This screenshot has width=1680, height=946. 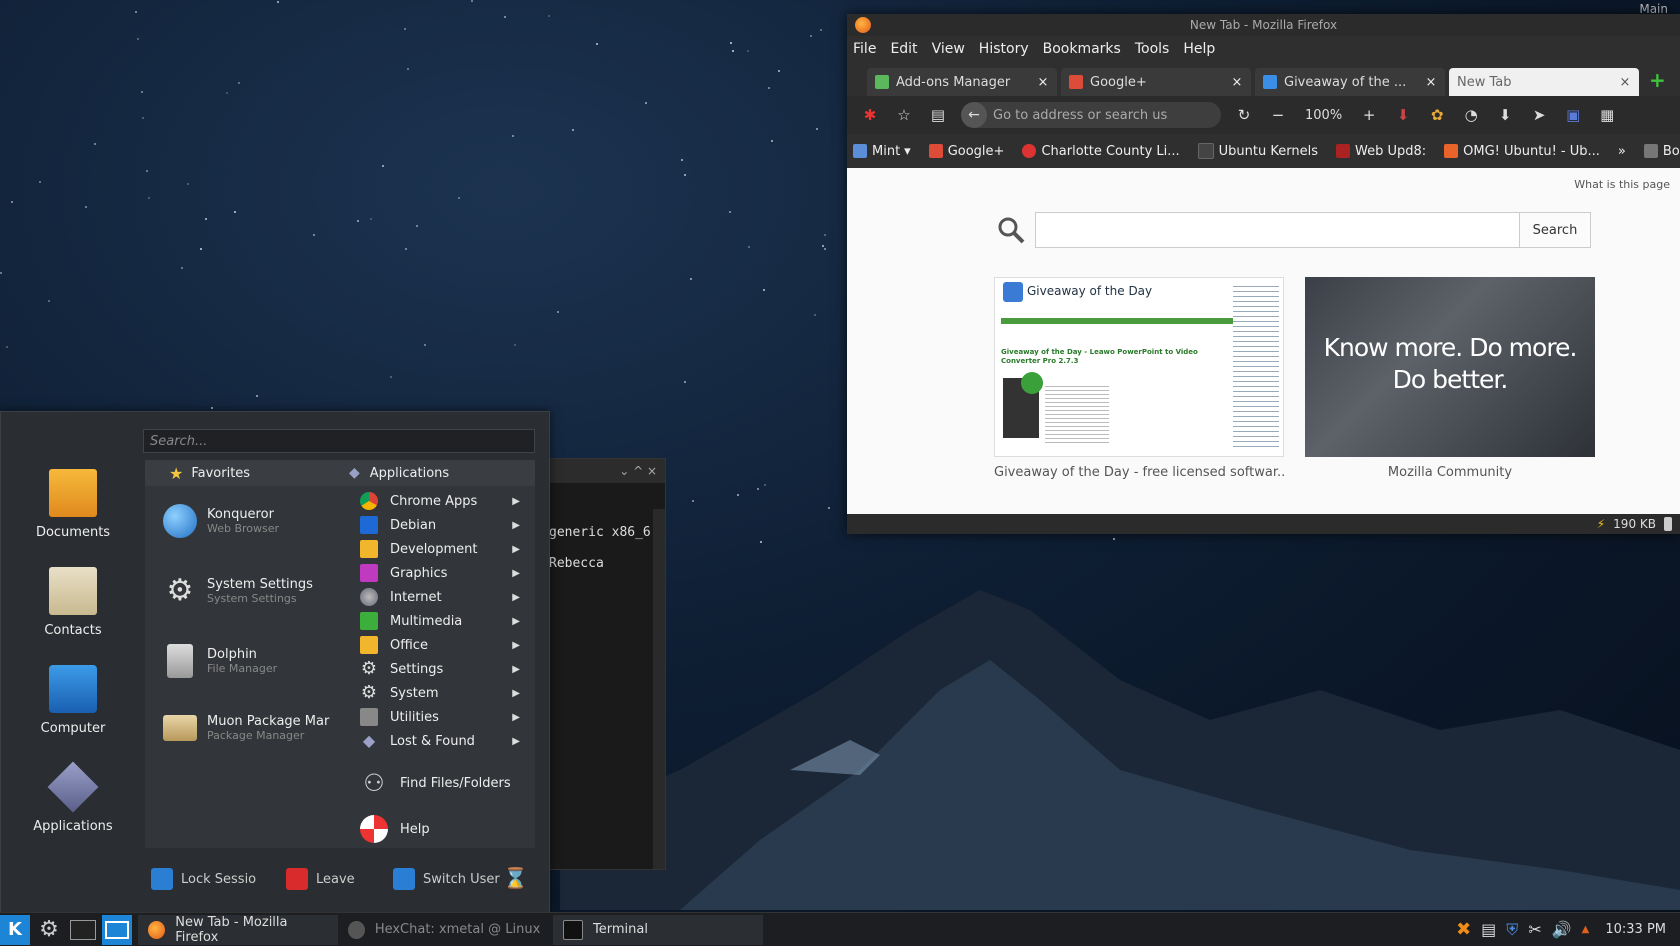 I want to click on applications-header: ◆ Applications, so click(x=399, y=473).